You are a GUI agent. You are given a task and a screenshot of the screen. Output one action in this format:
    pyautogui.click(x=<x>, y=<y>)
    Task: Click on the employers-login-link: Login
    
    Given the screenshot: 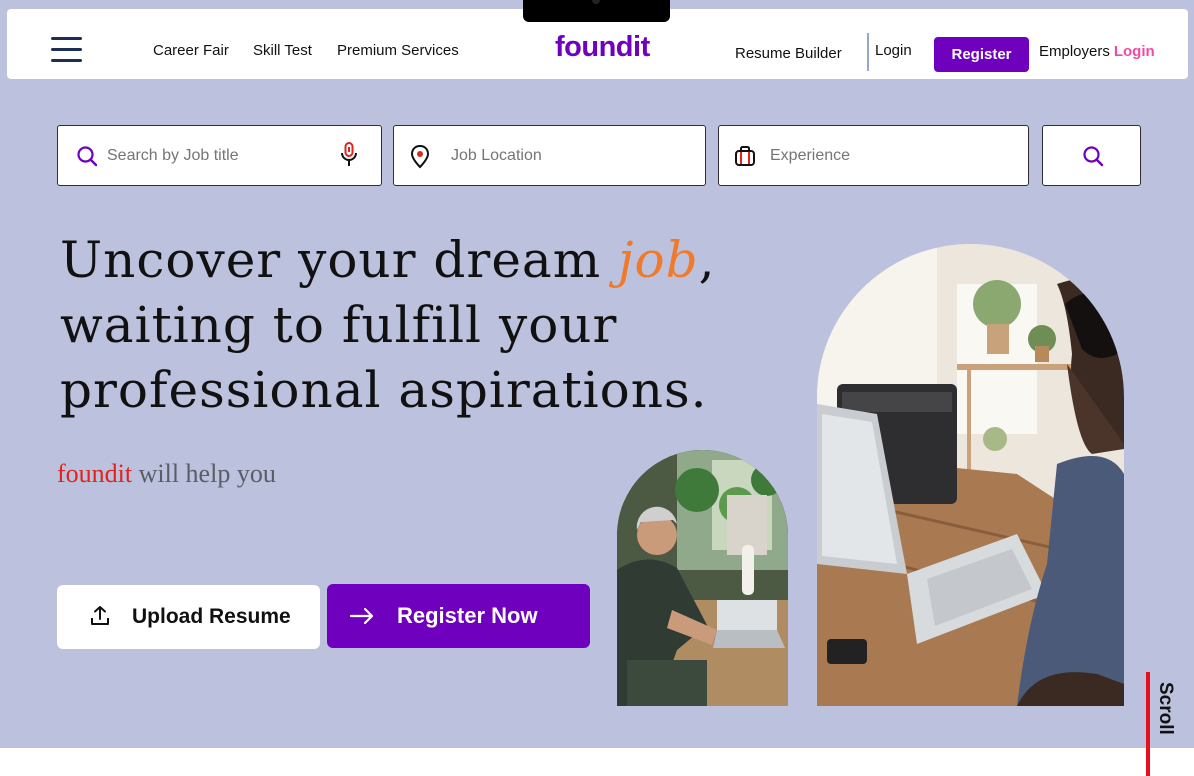 What is the action you would take?
    pyautogui.click(x=1134, y=51)
    